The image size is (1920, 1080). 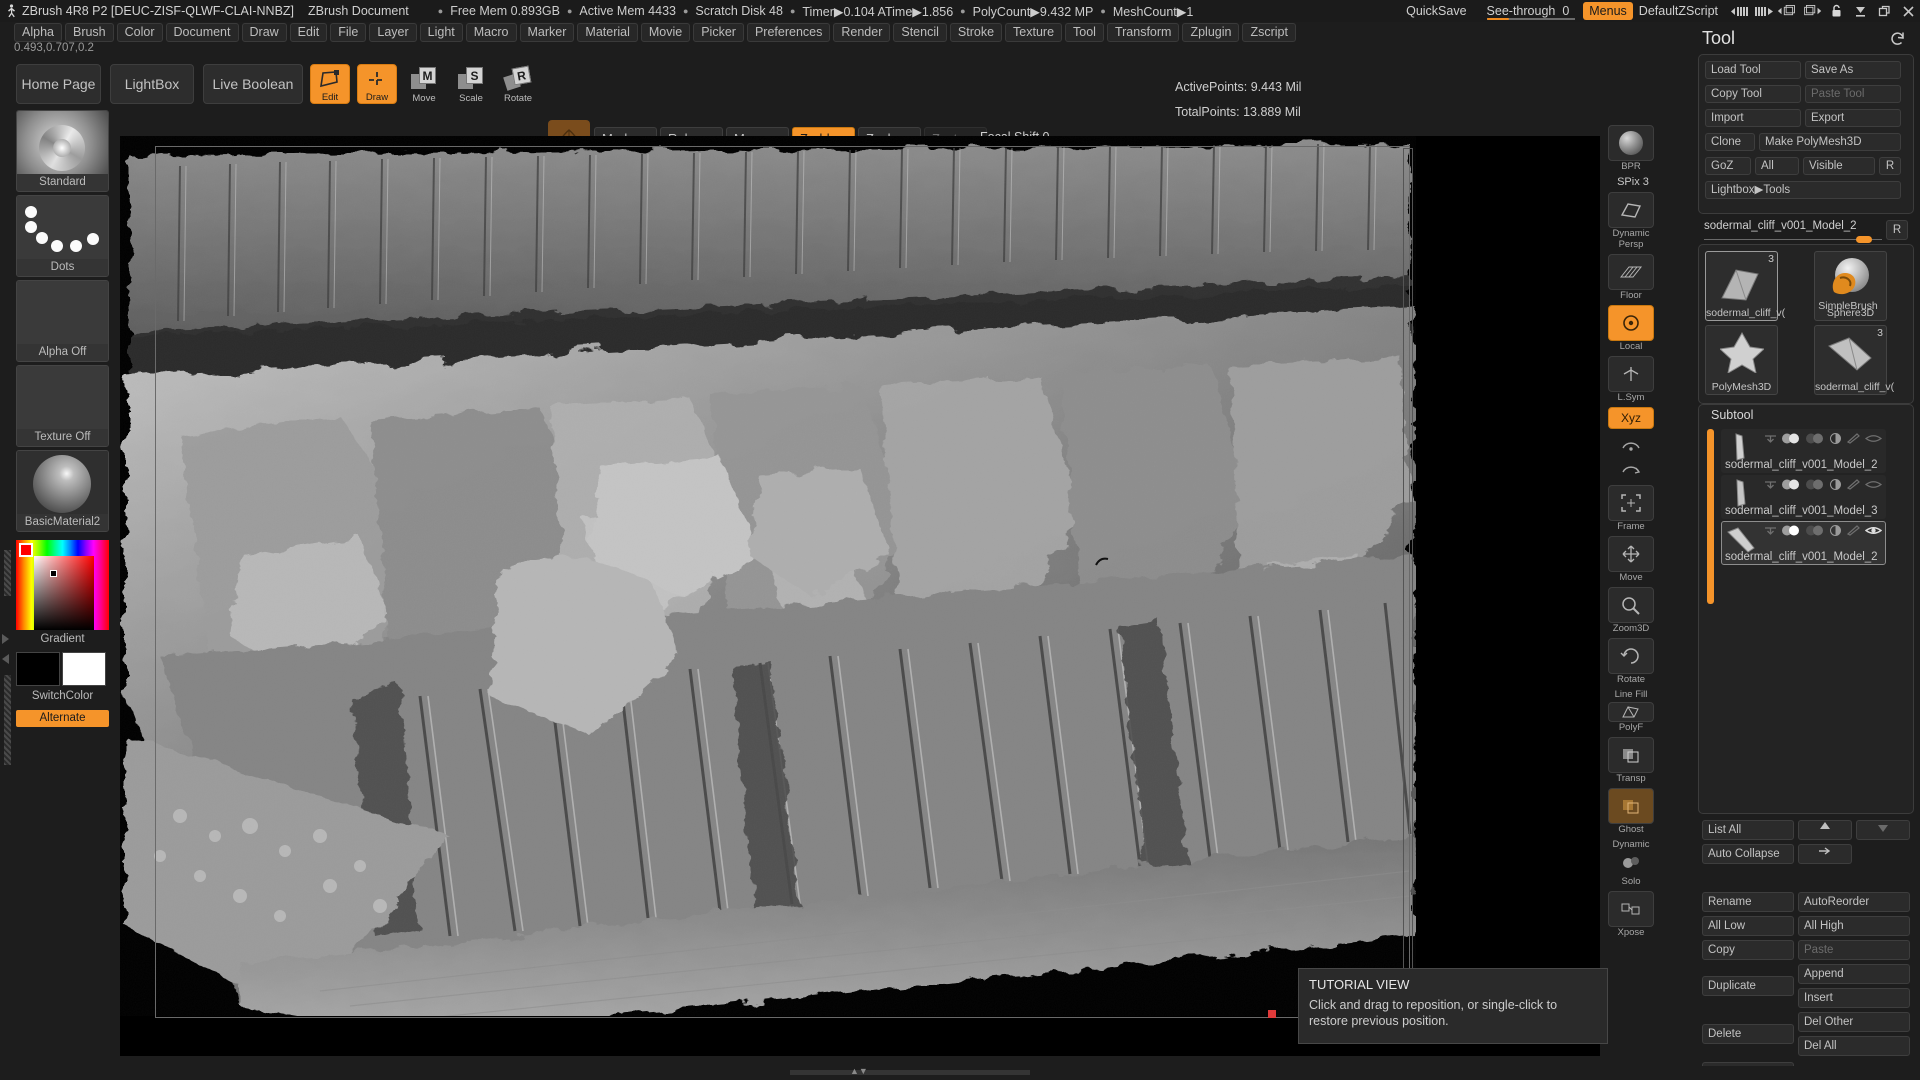 I want to click on duplicate-button: Duplicate, so click(x=1748, y=986).